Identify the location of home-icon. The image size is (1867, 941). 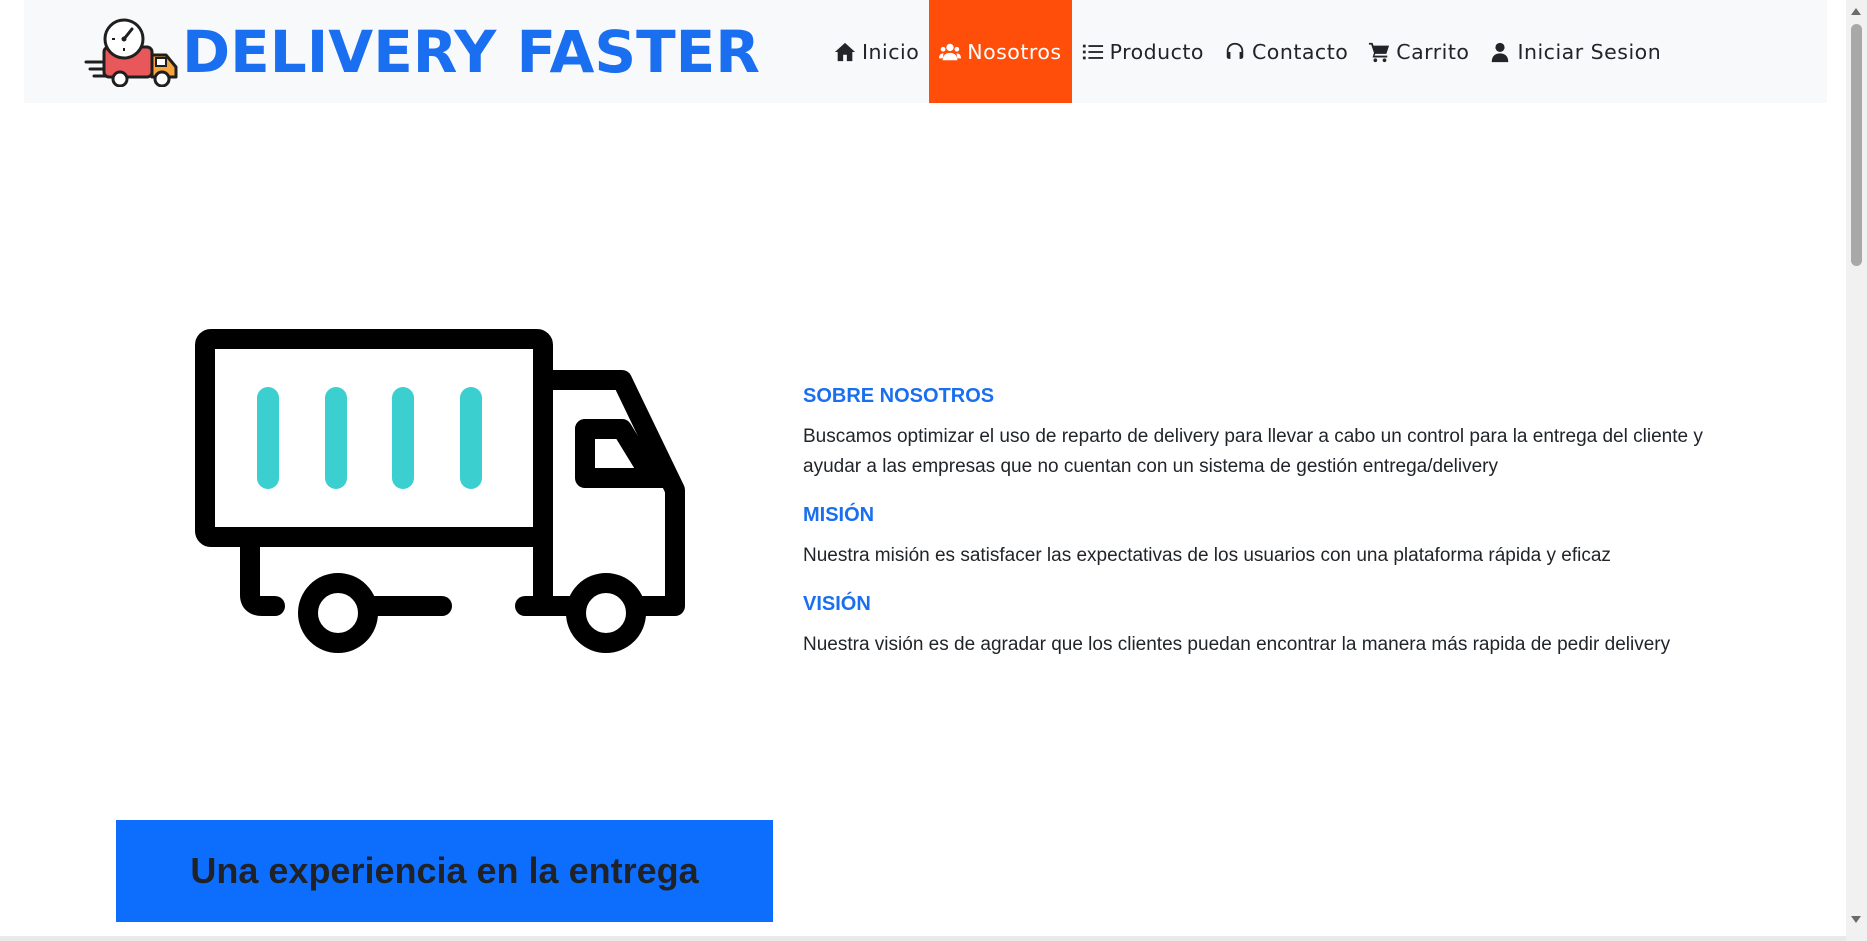
(845, 51).